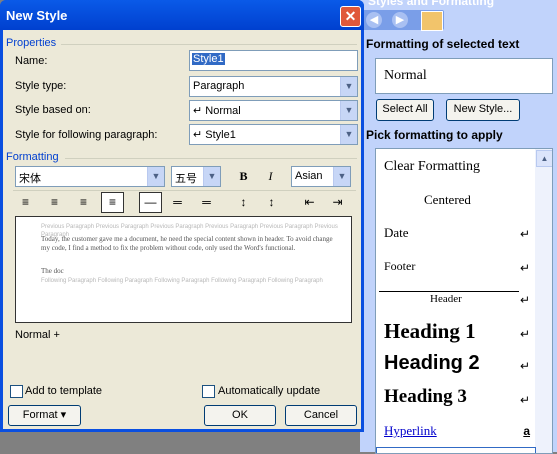 Image resolution: width=557 pixels, height=454 pixels. Describe the element at coordinates (52, 271) in the screenshot. I see `preview-sample-text-2: The doc` at that location.